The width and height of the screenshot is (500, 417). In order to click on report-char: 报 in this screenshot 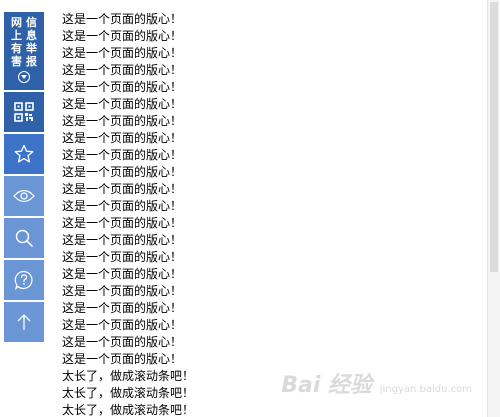, I will do `click(31, 61)`.